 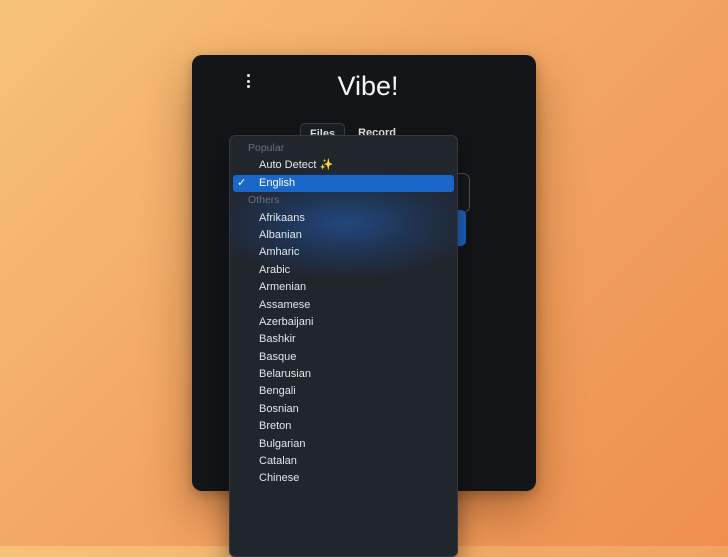 I want to click on option-armenian: Armenian, so click(x=343, y=287).